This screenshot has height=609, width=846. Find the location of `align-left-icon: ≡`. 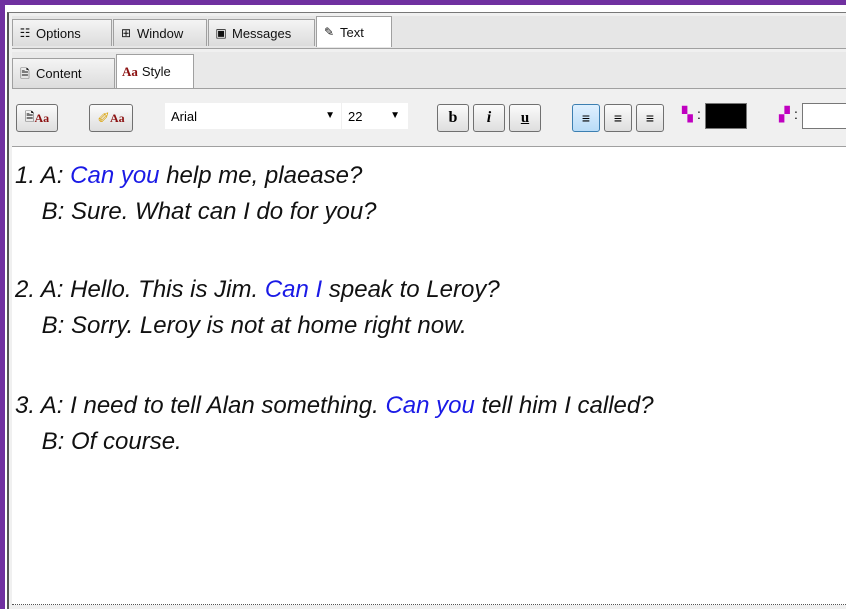

align-left-icon: ≡ is located at coordinates (586, 118).